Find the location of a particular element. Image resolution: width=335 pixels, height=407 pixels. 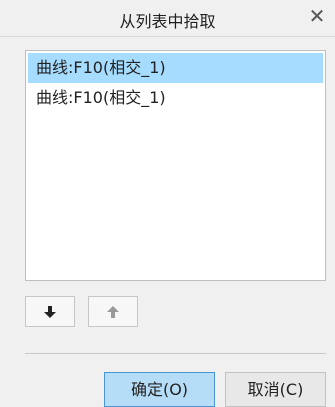

arrow-up-icon is located at coordinates (113, 311).